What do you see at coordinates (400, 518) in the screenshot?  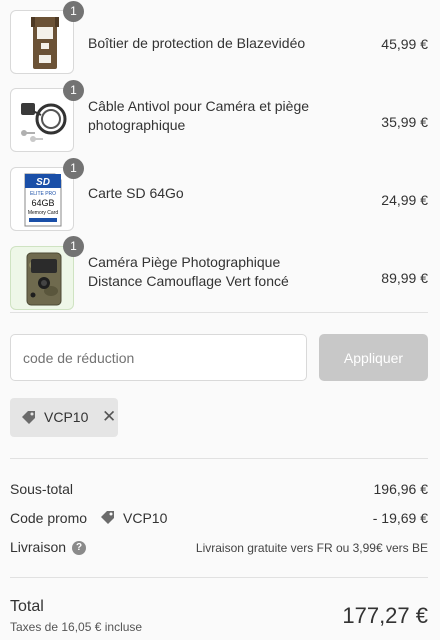 I see `promo-value: - 19,69 €` at bounding box center [400, 518].